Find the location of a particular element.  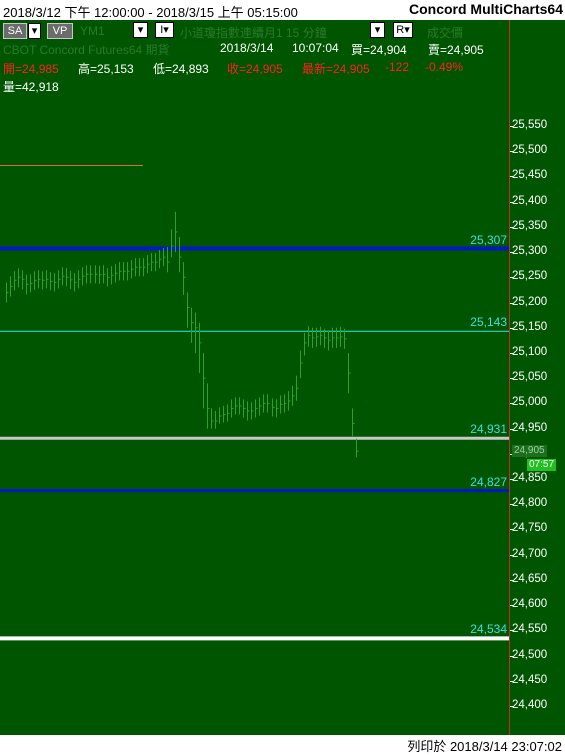

change-percent: -0.49% is located at coordinates (444, 67).